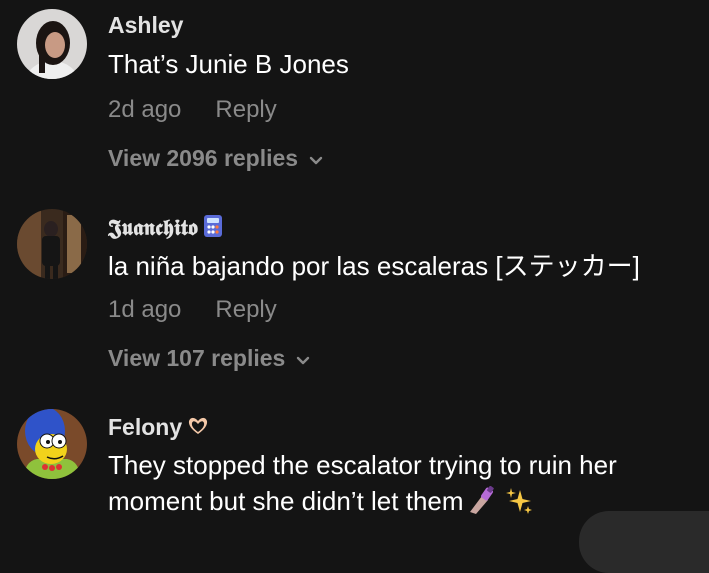  Describe the element at coordinates (145, 109) in the screenshot. I see `timestamp: 2d ago` at that location.